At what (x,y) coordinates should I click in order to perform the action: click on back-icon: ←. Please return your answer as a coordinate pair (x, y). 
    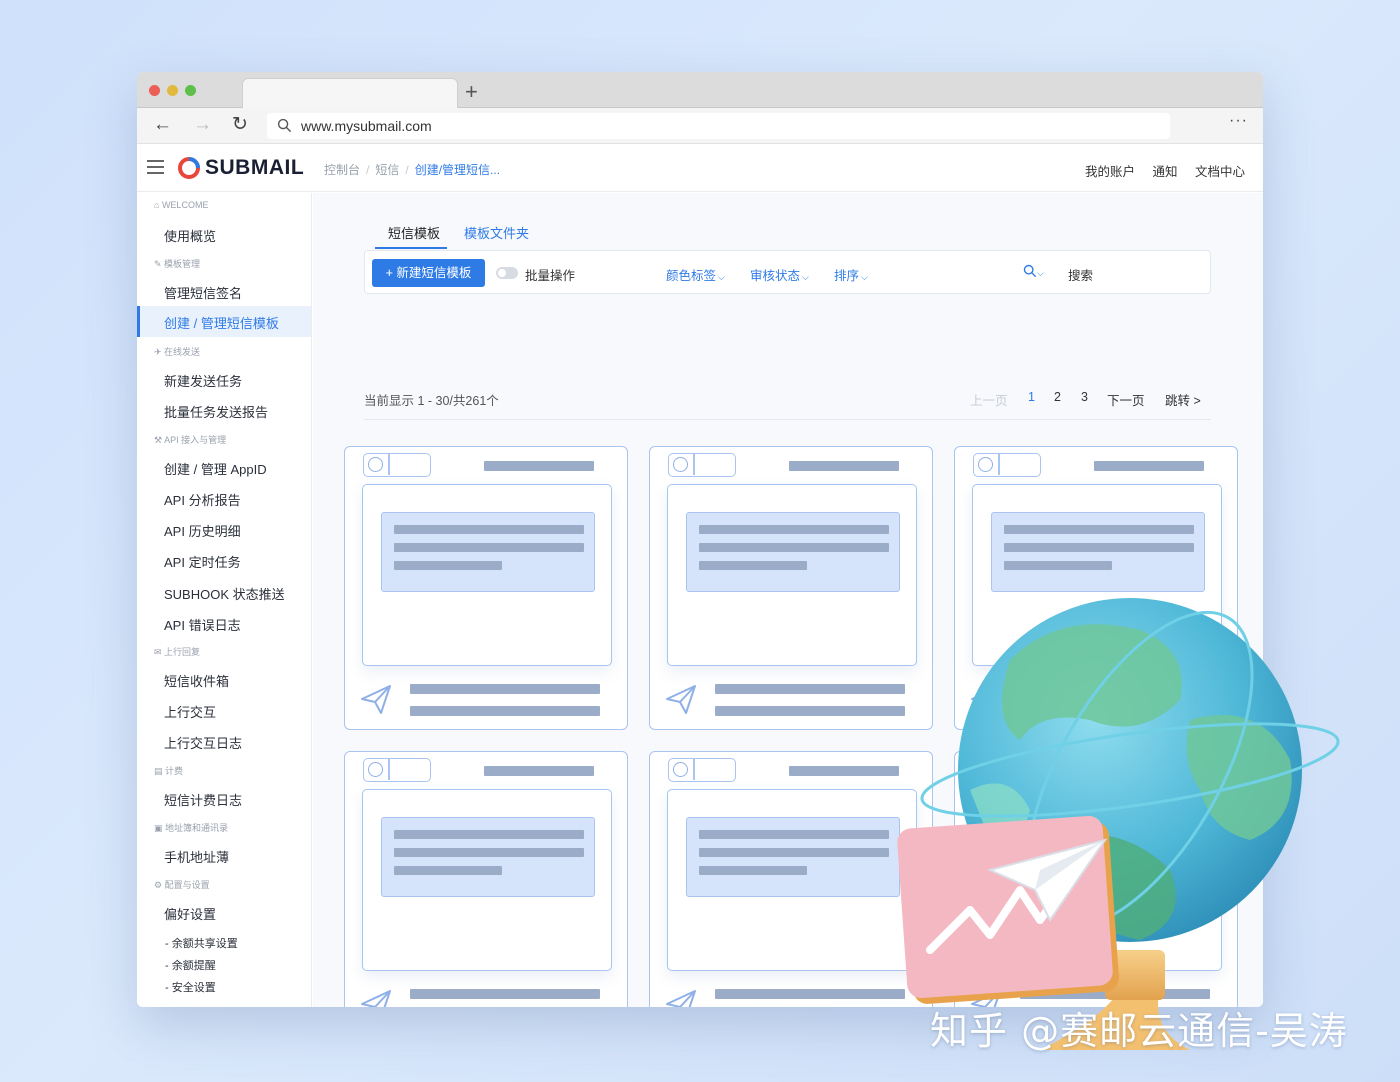
    Looking at the image, I should click on (162, 125).